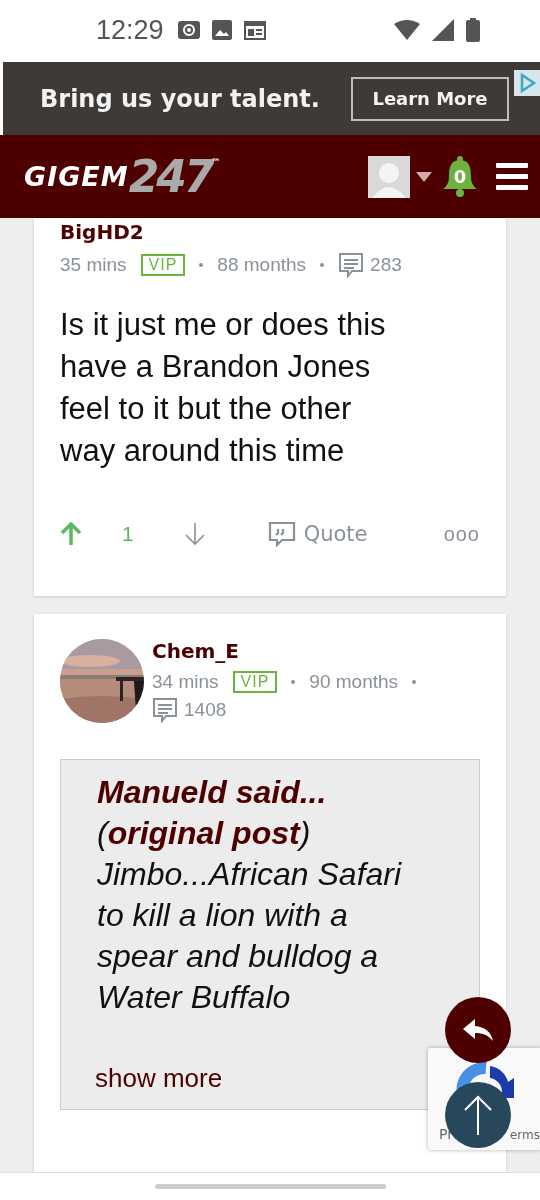  I want to click on arrow-up-icon, so click(478, 1115).